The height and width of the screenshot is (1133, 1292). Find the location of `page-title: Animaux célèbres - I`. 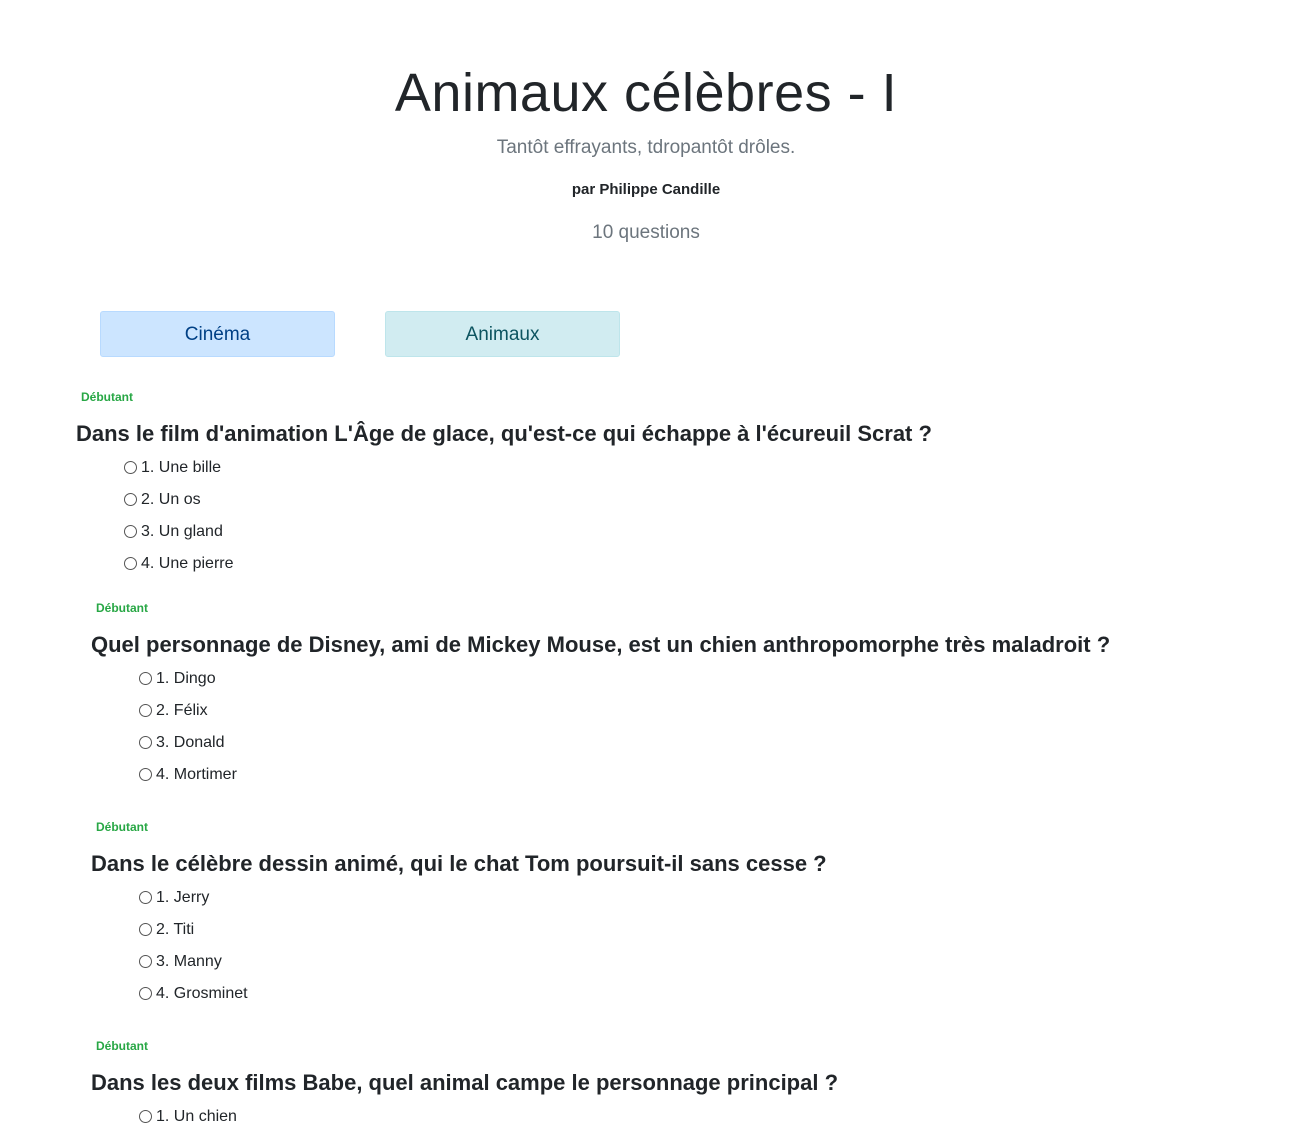

page-title: Animaux célèbres - I is located at coordinates (646, 93).